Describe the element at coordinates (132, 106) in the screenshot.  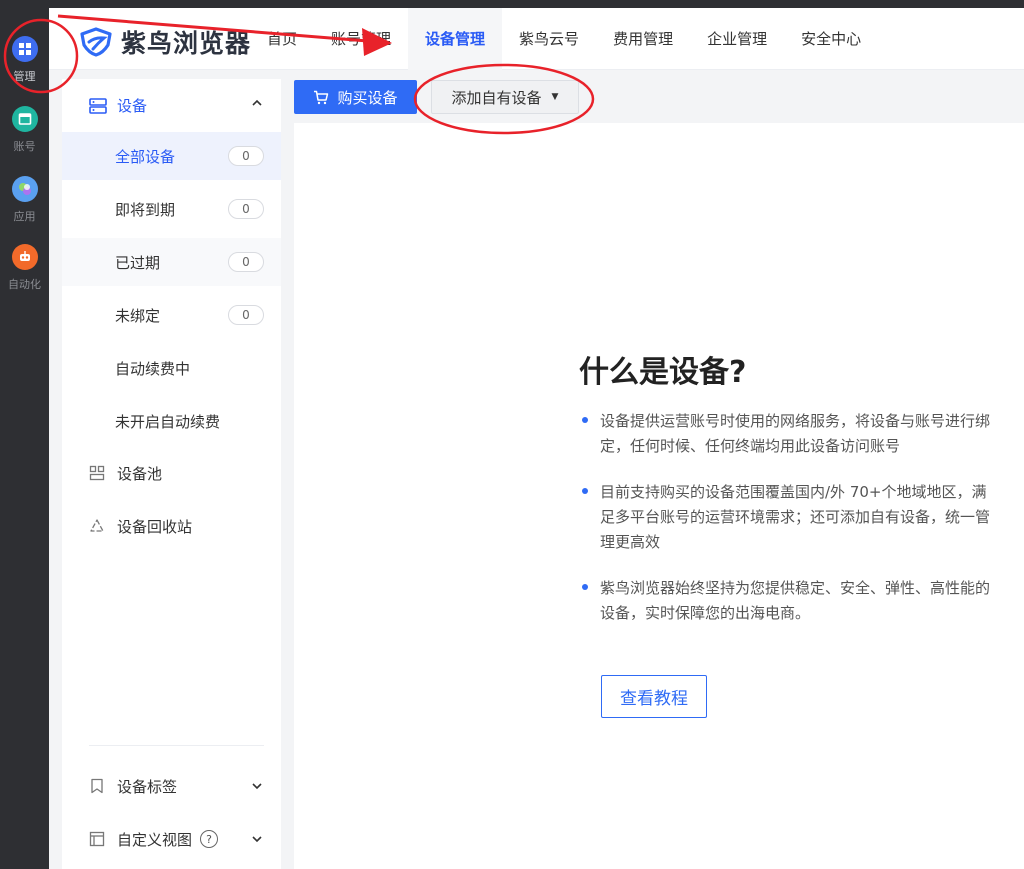
I see `sidebar-group-label: 设备` at that location.